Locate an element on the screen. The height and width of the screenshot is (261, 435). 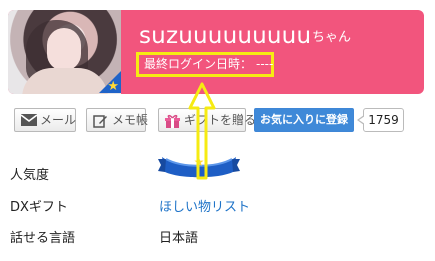
language-value: 日本語 is located at coordinates (179, 238).